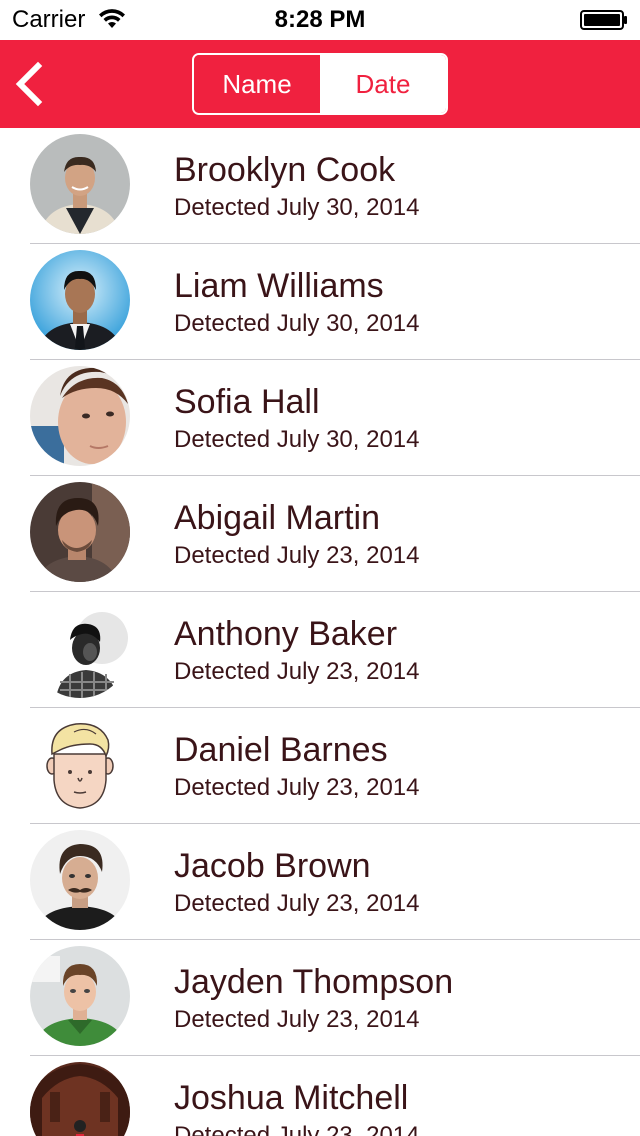 The height and width of the screenshot is (1136, 640). I want to click on person-name: Daniel Barnes, so click(281, 750).